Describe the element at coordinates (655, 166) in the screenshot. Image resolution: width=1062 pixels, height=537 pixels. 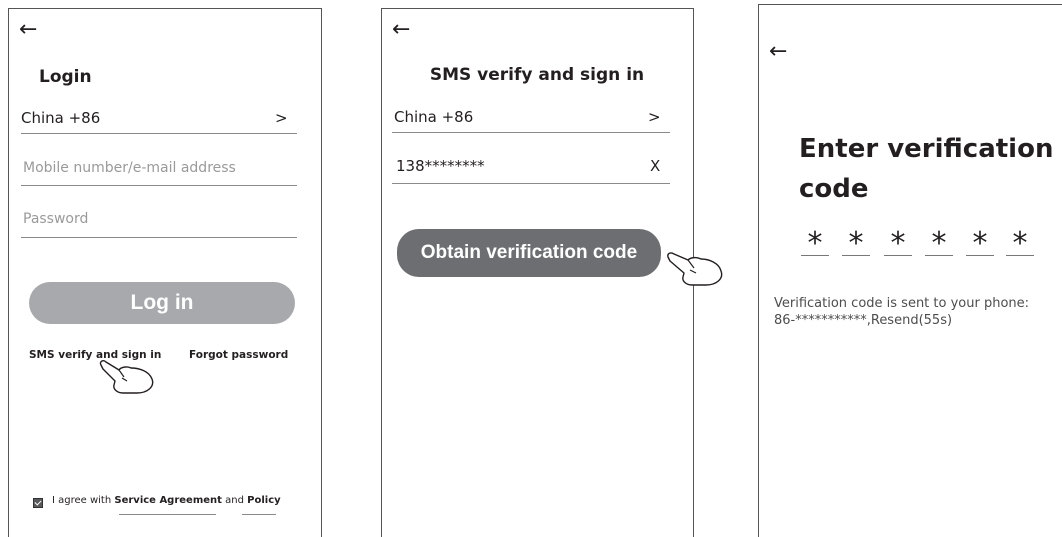
I see `clear-input-button: X` at that location.